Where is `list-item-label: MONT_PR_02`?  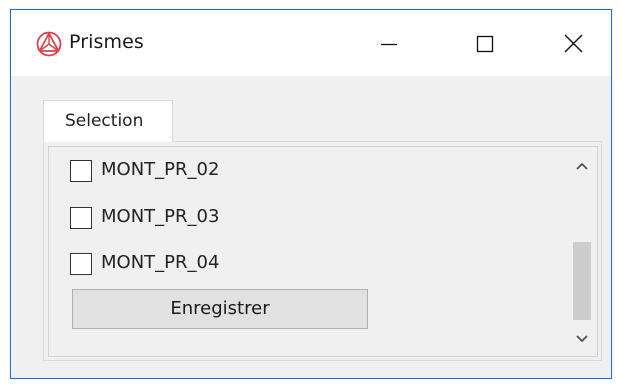 list-item-label: MONT_PR_02 is located at coordinates (160, 169).